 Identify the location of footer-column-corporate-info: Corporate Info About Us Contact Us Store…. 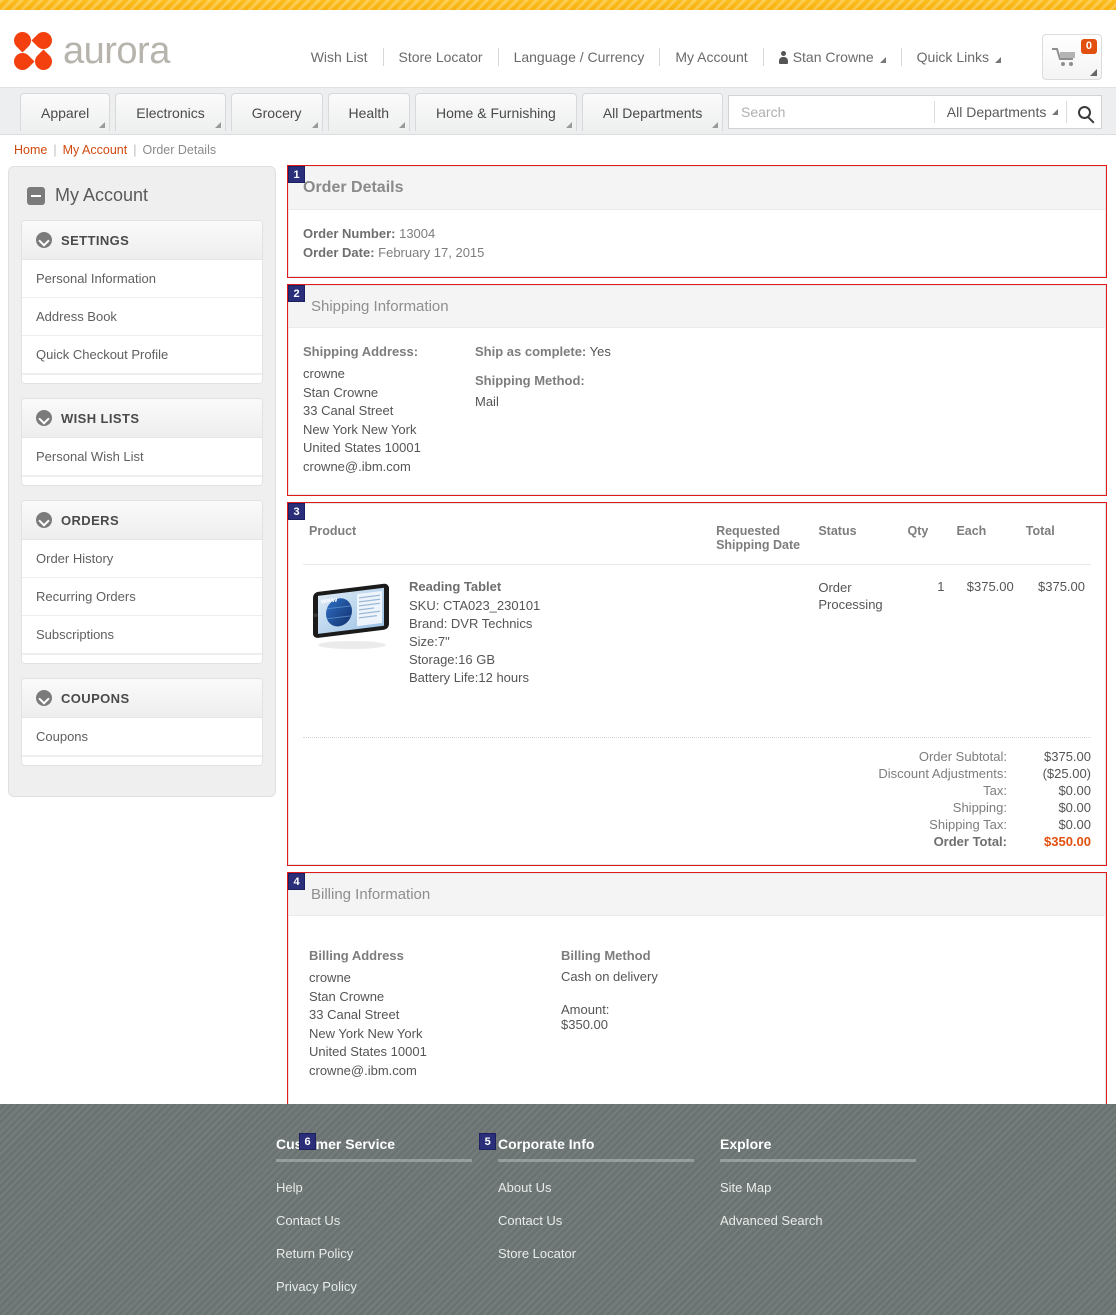
(609, 1215).